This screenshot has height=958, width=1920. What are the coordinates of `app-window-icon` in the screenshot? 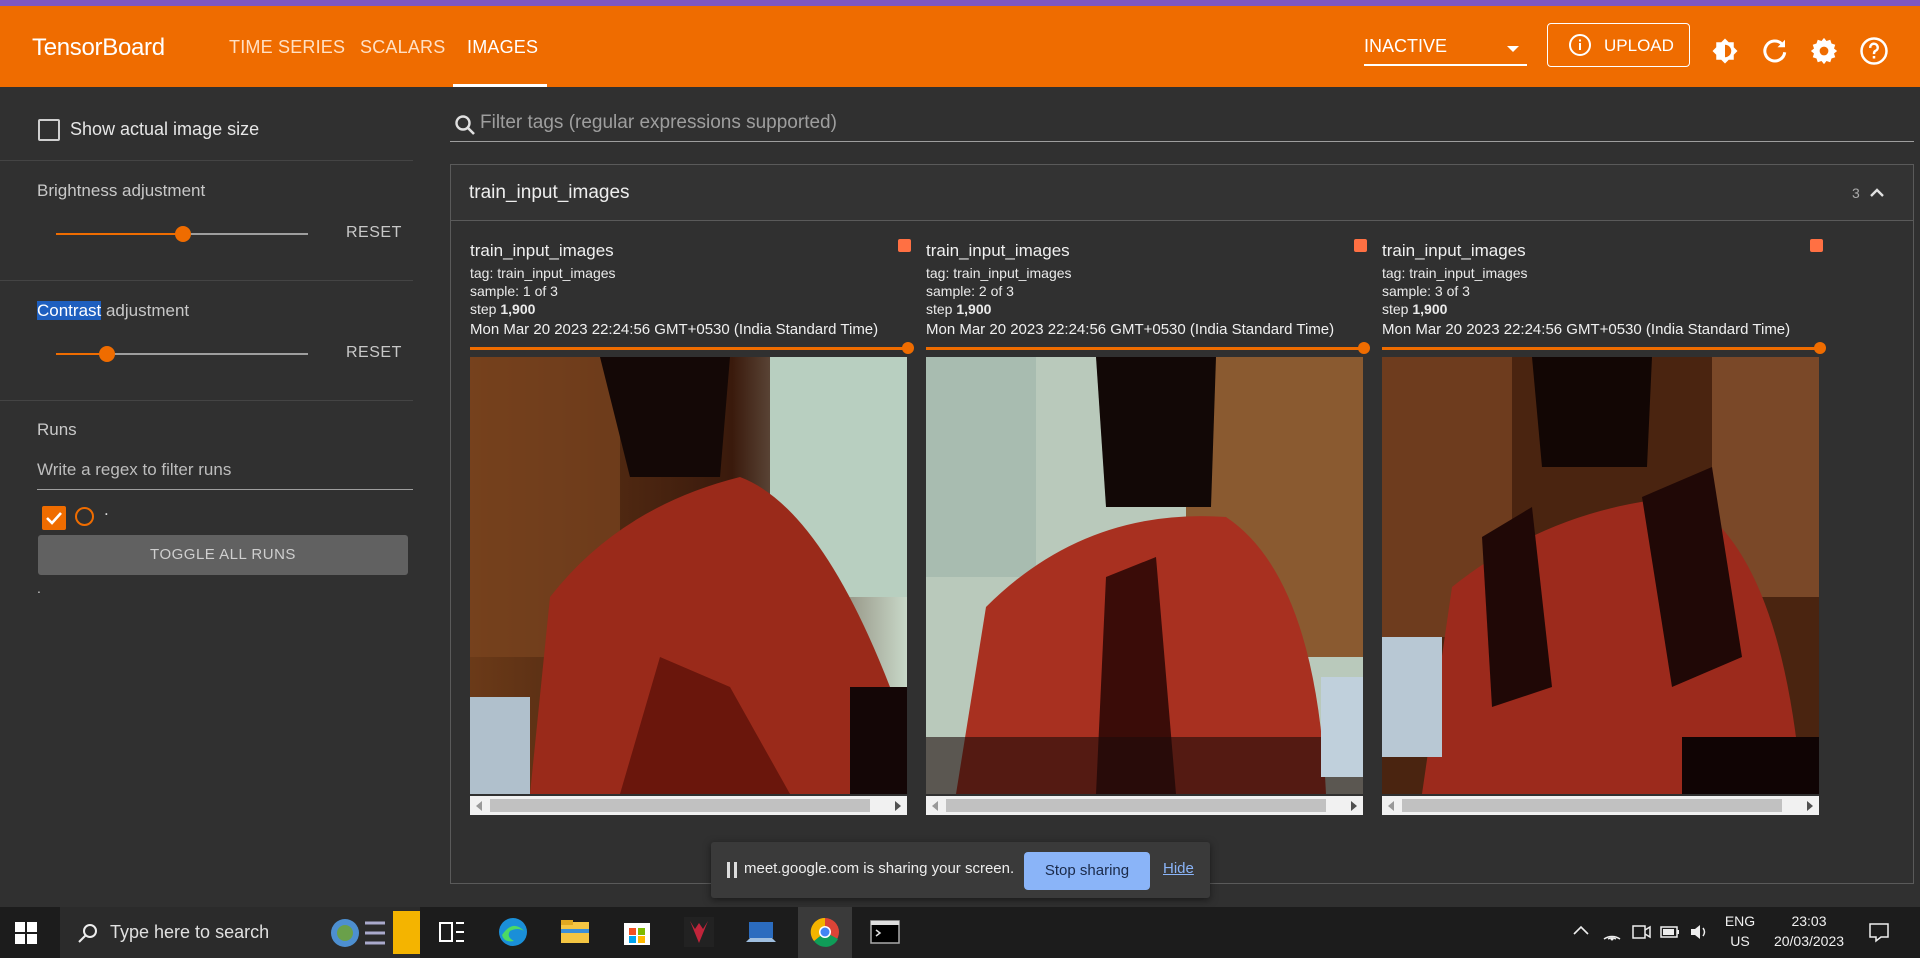 It's located at (761, 932).